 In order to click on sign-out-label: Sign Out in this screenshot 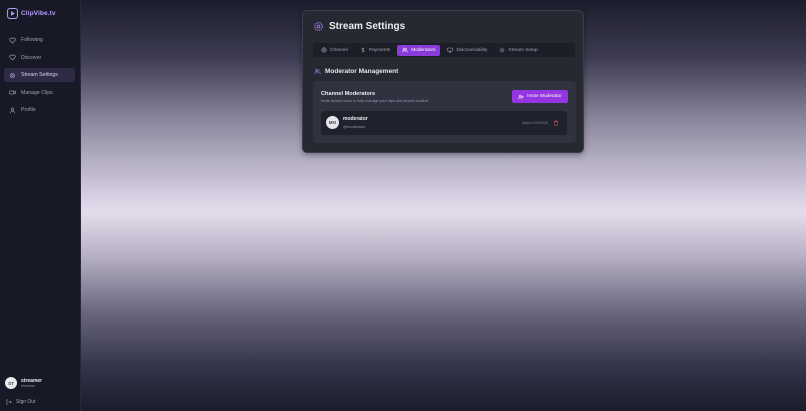, I will do `click(26, 402)`.